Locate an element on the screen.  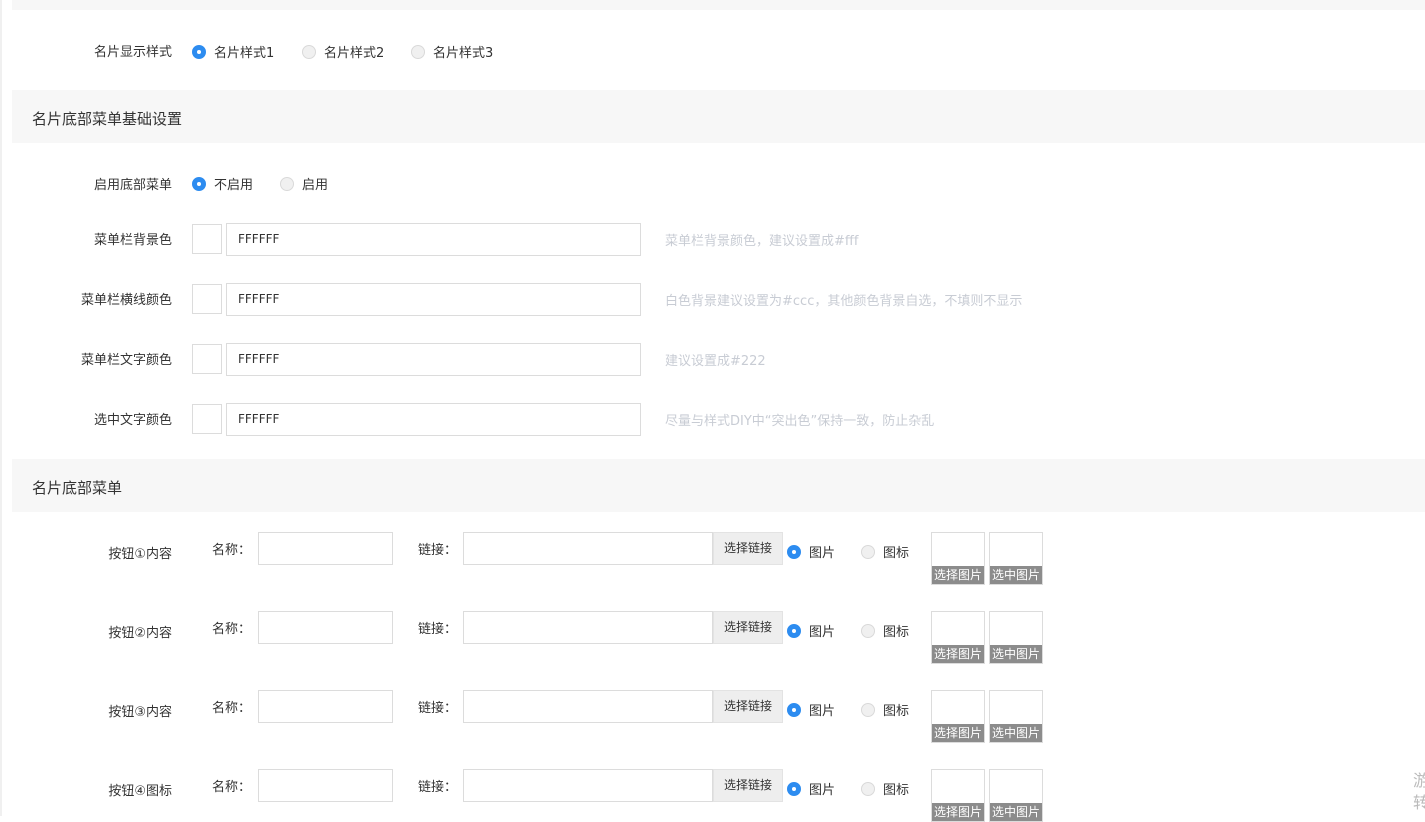
radio-style-3: 名片样式3 is located at coordinates (452, 51).